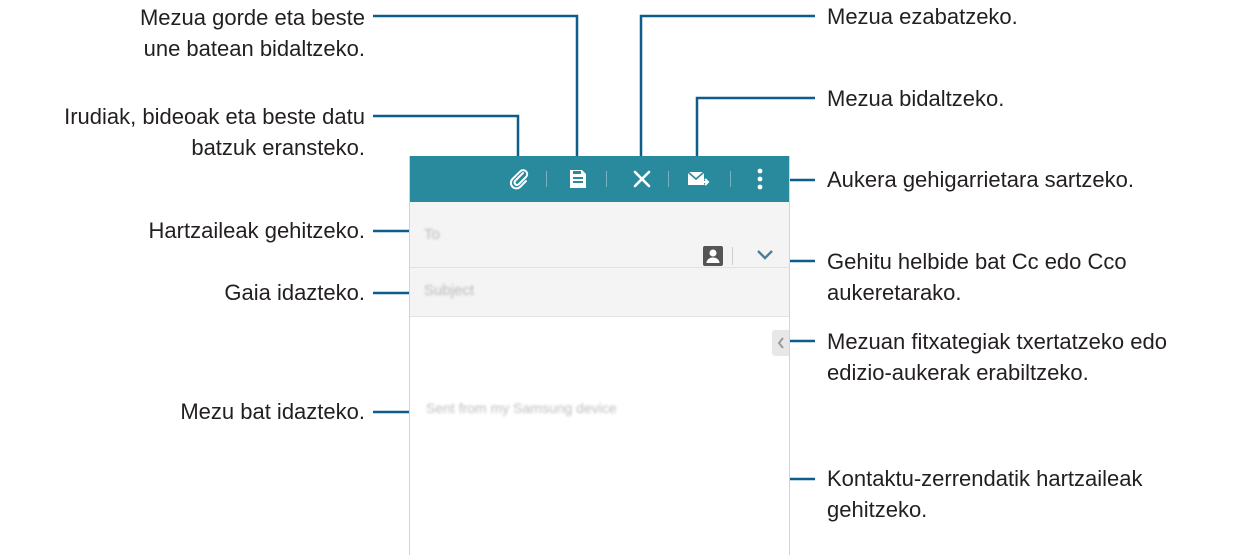 This screenshot has width=1249, height=555. I want to click on delete-icon, so click(642, 179).